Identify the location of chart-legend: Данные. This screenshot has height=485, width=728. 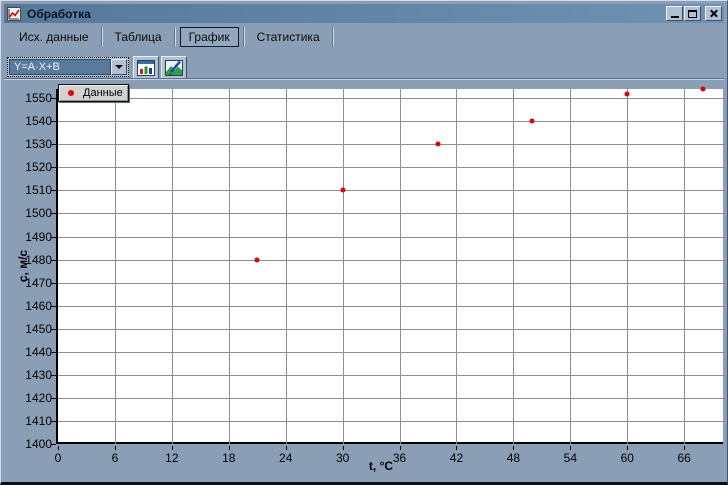
(93, 93).